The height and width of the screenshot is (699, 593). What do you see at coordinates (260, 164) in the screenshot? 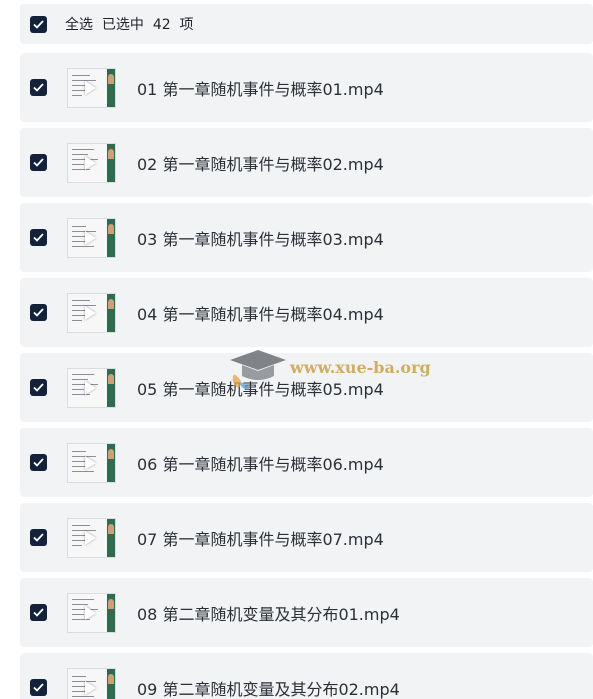
I see `file-name: 02 第一章随机事件与概率02.mp4` at bounding box center [260, 164].